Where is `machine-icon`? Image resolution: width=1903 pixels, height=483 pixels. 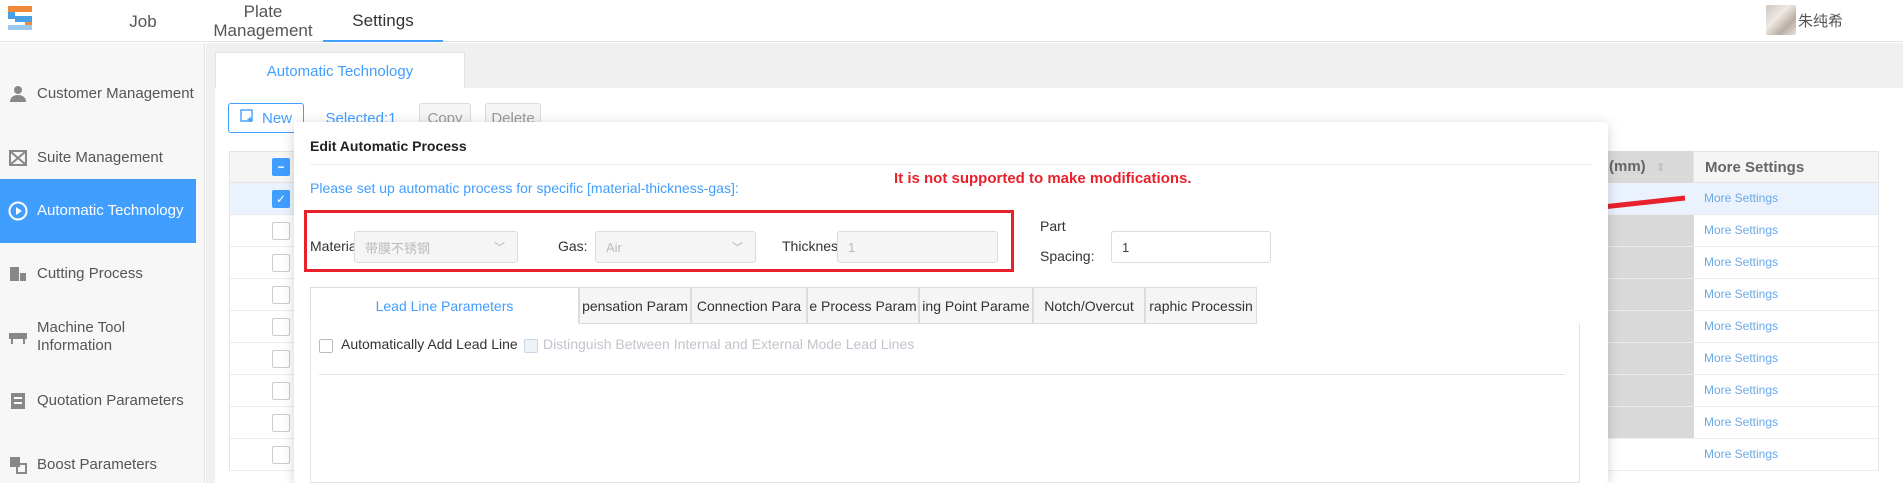
machine-icon is located at coordinates (18, 337).